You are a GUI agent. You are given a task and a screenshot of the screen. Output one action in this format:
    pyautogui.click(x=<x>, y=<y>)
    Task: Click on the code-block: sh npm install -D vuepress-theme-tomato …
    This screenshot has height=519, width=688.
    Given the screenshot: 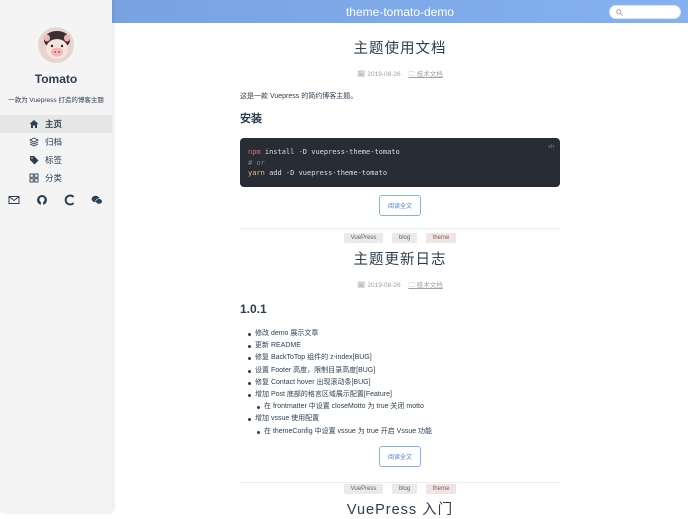 What is the action you would take?
    pyautogui.click(x=400, y=162)
    